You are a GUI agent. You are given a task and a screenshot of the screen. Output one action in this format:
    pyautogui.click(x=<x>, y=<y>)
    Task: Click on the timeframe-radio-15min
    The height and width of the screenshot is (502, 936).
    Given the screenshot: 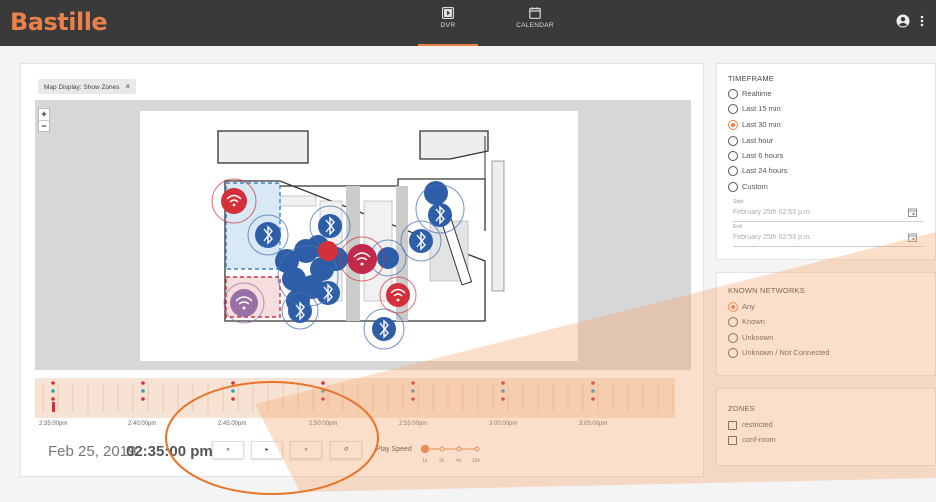 What is the action you would take?
    pyautogui.click(x=733, y=109)
    